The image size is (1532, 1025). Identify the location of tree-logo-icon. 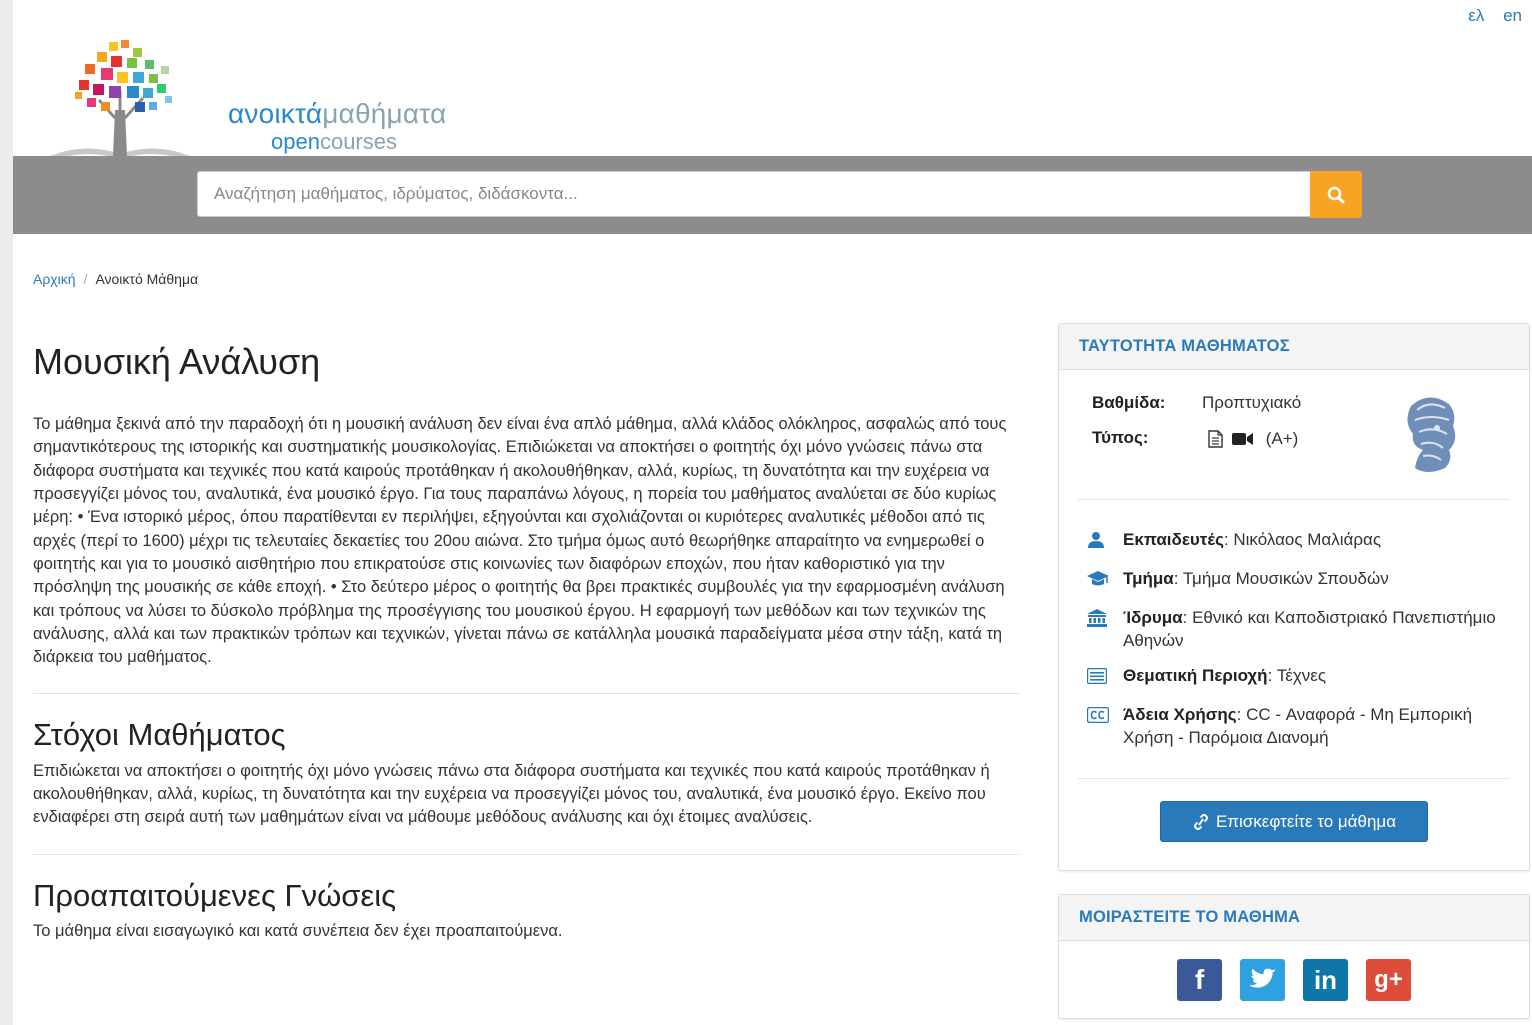
(120, 100).